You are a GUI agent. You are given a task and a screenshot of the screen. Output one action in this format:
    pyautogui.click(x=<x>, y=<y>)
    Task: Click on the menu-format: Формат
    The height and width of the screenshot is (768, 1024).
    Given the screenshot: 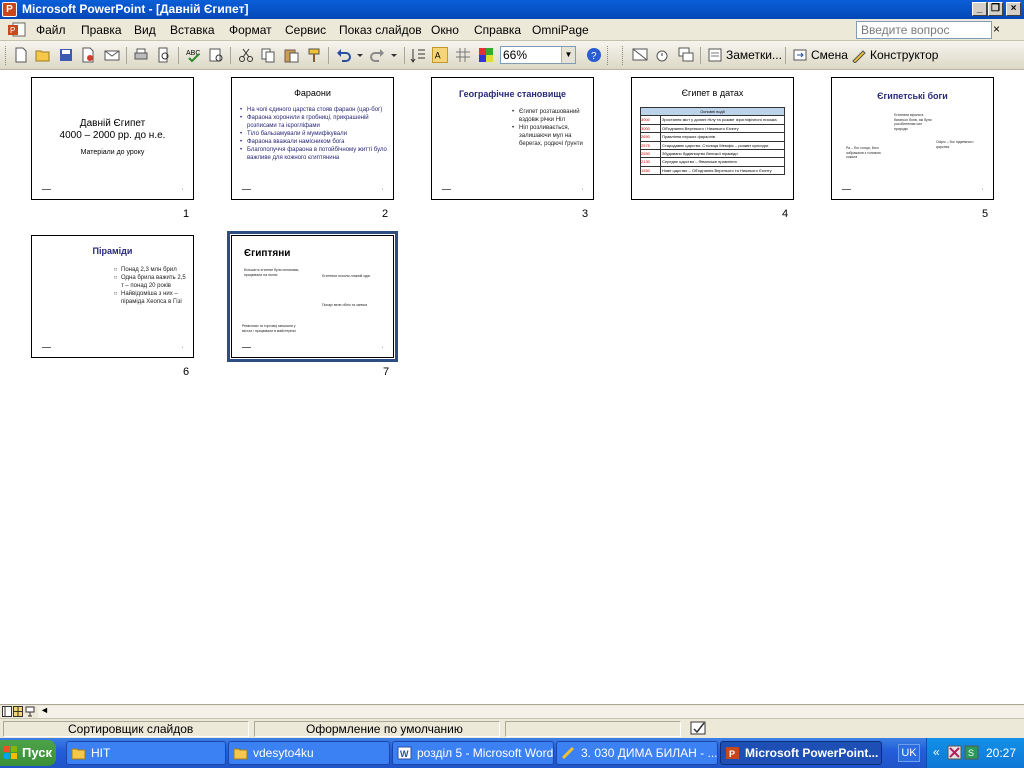 What is the action you would take?
    pyautogui.click(x=250, y=30)
    